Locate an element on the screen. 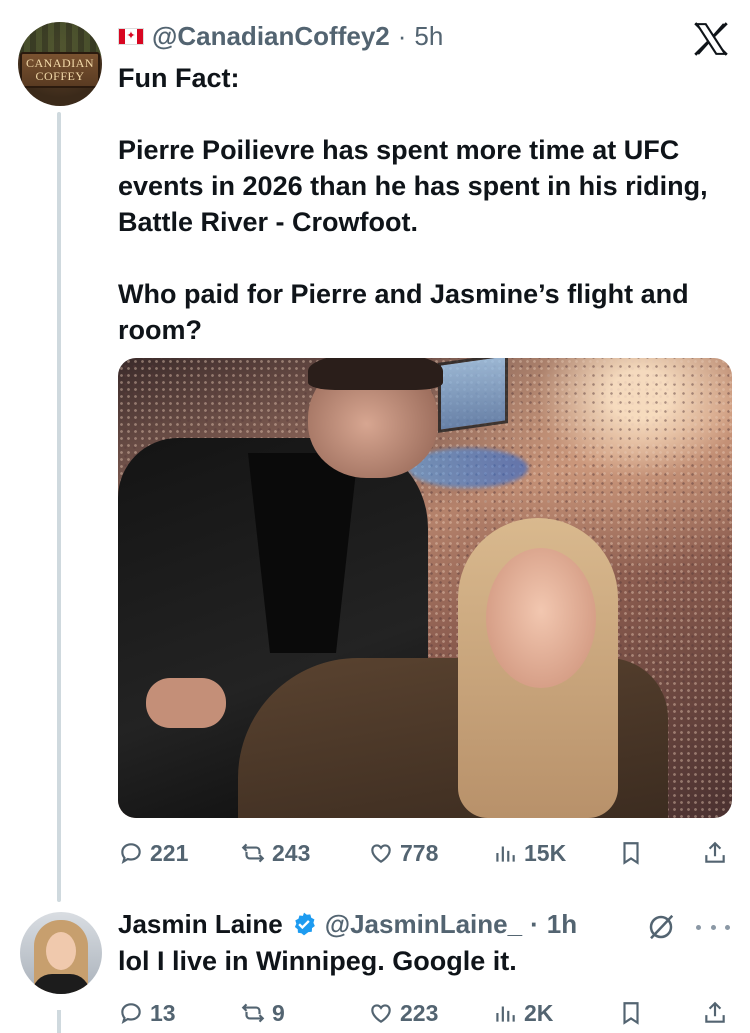  like-button: 223 is located at coordinates (403, 1013).